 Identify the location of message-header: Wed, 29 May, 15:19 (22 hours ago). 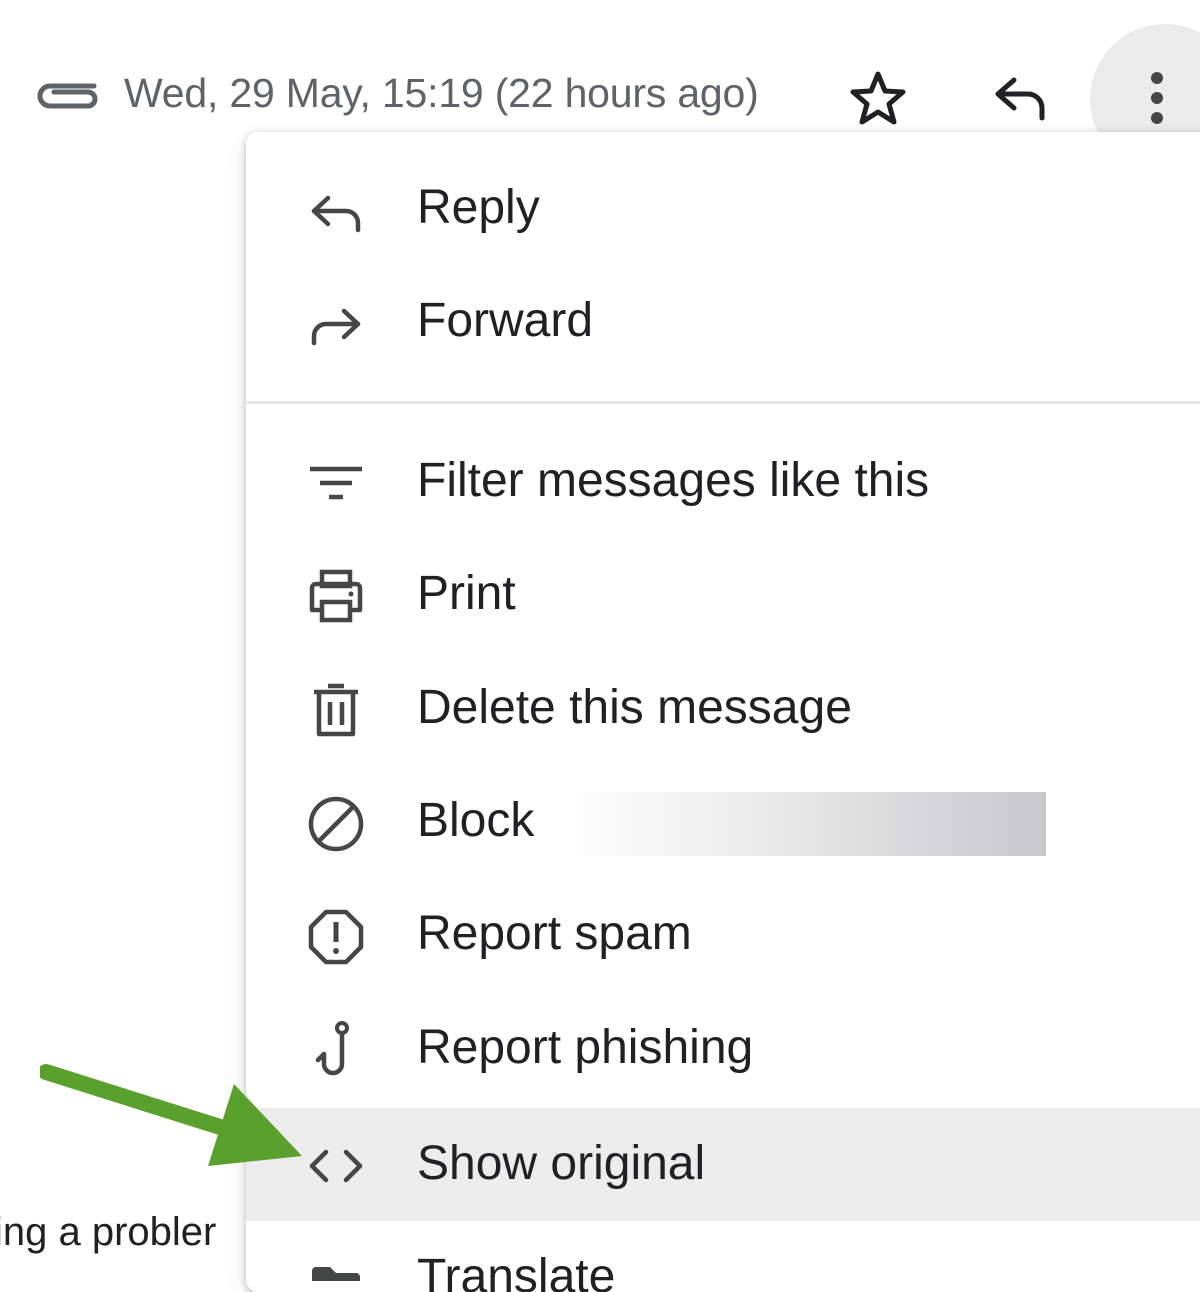
(600, 87).